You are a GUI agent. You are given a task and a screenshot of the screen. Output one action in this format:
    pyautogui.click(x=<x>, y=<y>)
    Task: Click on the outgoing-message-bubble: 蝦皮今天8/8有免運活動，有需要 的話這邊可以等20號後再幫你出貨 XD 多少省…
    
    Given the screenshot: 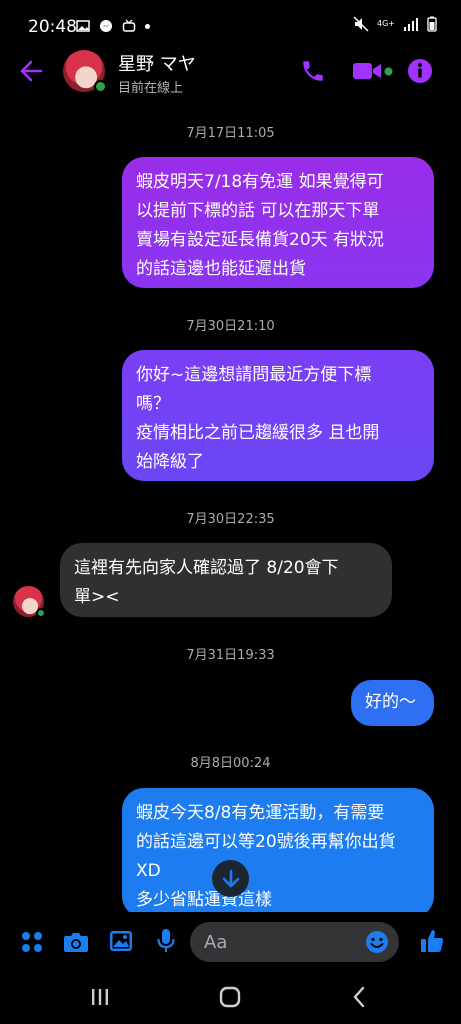 What is the action you would take?
    pyautogui.click(x=278, y=853)
    